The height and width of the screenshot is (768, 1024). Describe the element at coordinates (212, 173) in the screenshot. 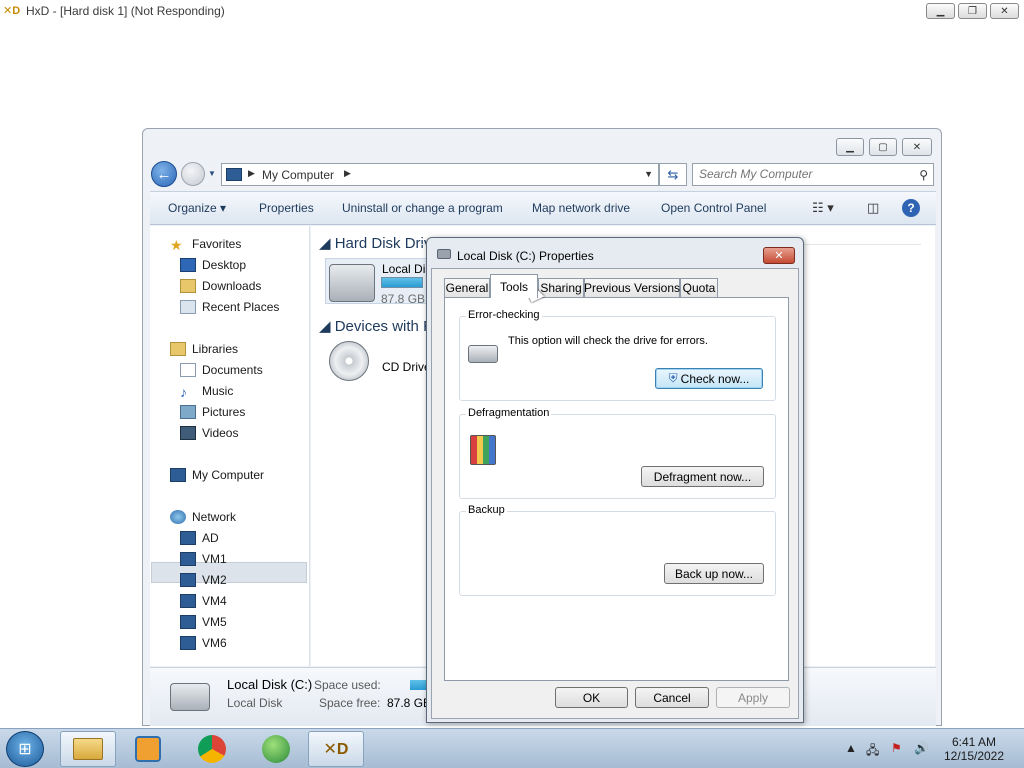

I see `recent-pages-dropdown-icon: ▼` at that location.